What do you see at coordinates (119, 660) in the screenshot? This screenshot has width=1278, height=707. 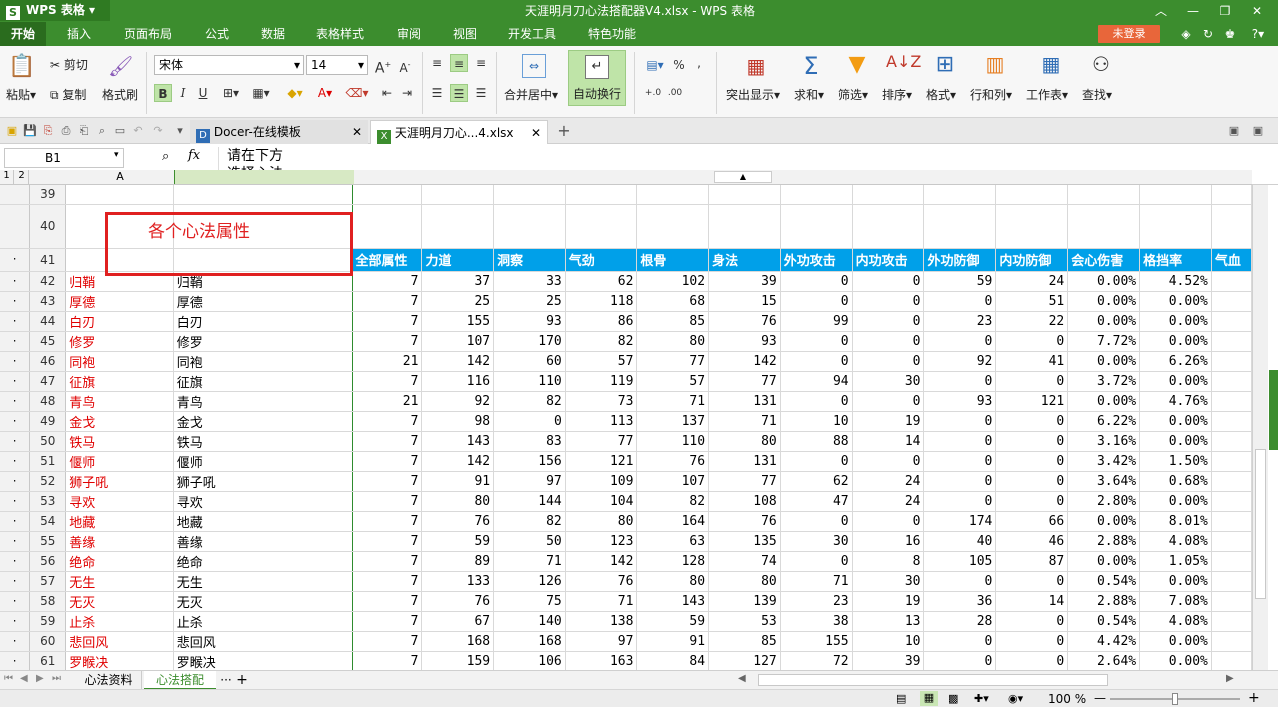 I see `cell-a: 罗睺决` at bounding box center [119, 660].